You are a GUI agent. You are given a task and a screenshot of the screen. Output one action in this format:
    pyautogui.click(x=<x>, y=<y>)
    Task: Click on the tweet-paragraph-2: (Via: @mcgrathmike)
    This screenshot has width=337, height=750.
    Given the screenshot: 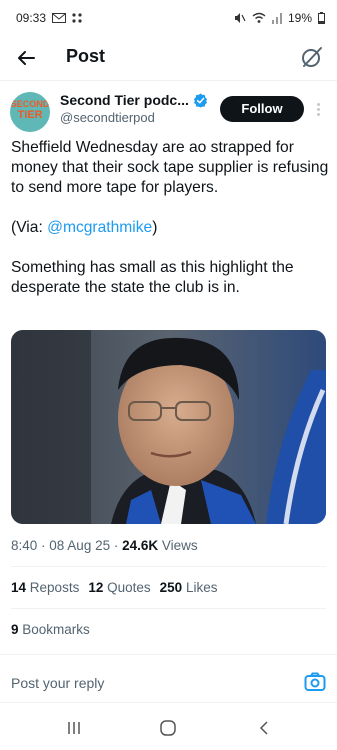 What is the action you would take?
    pyautogui.click(x=170, y=228)
    